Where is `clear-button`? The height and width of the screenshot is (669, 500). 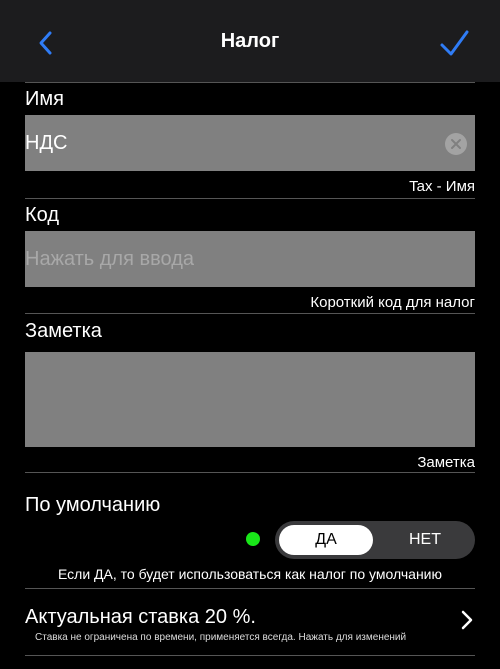 clear-button is located at coordinates (456, 144).